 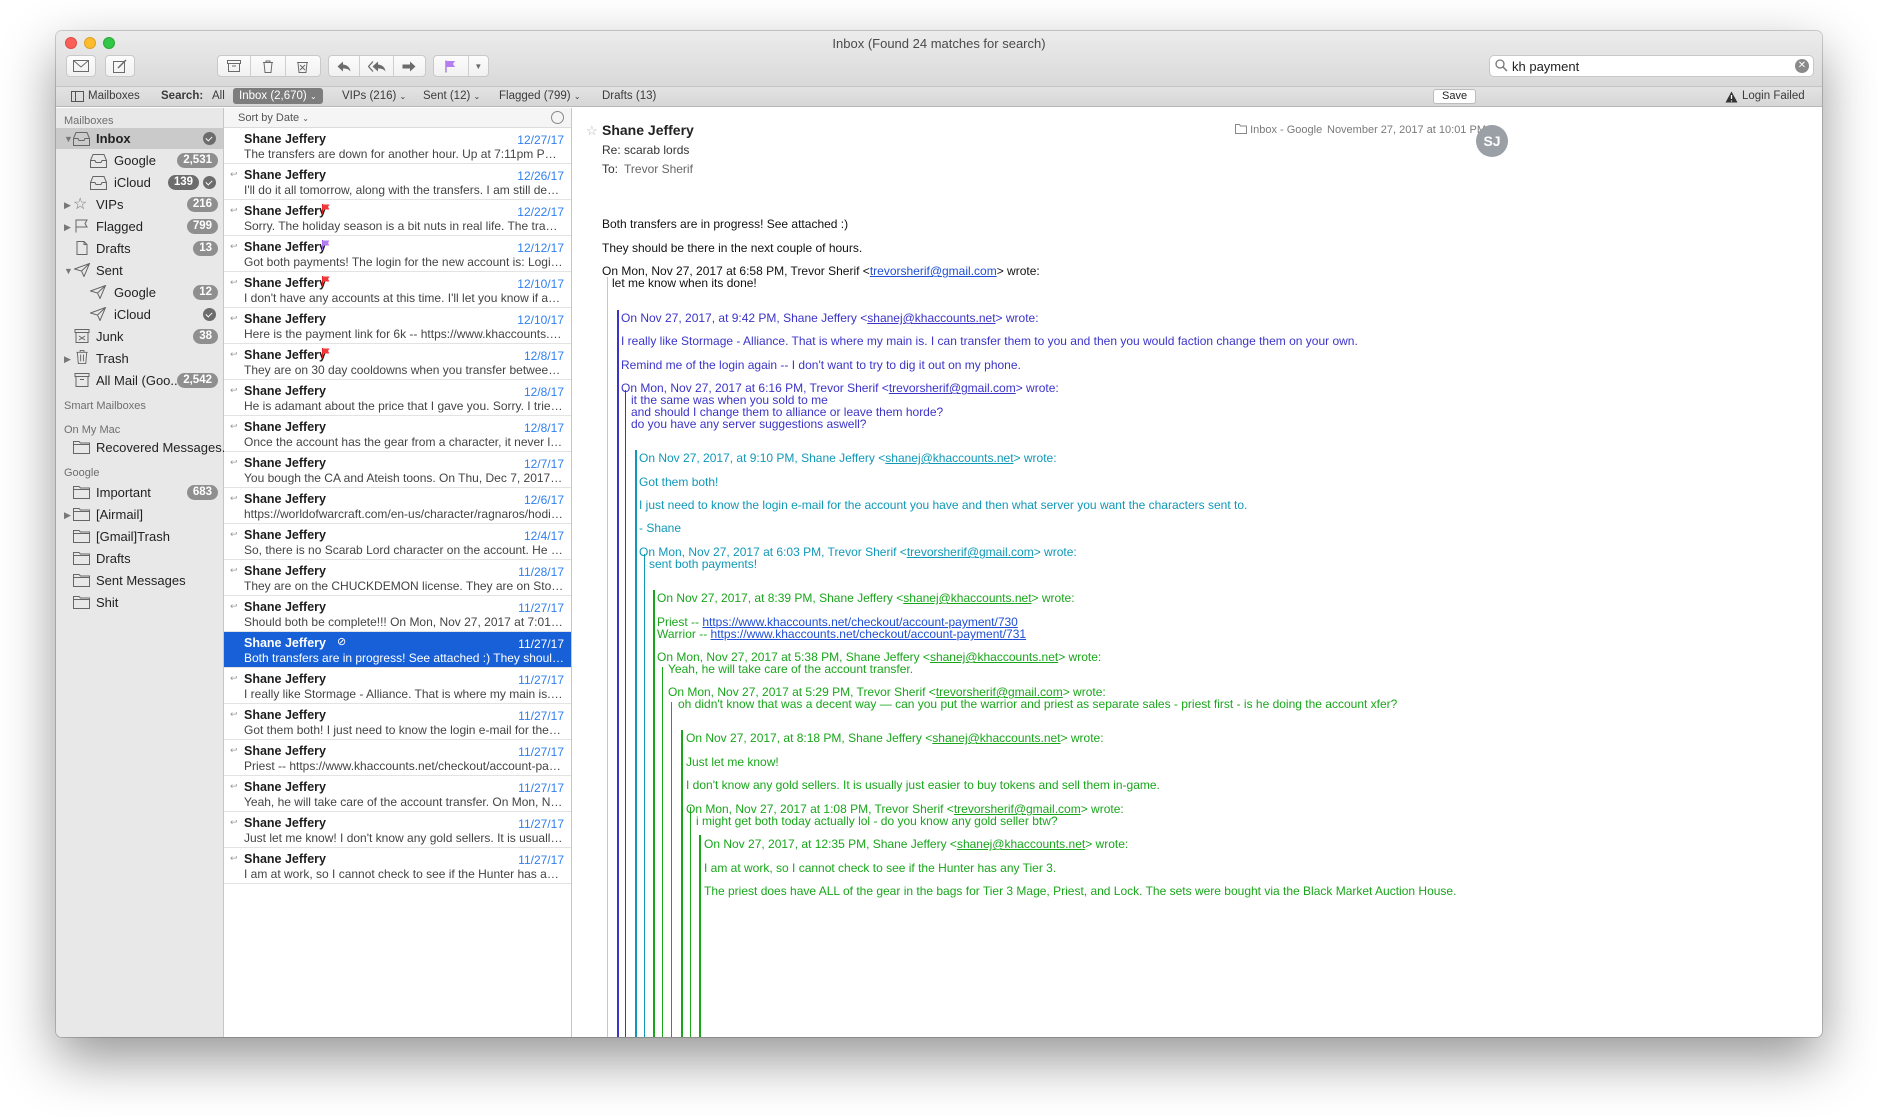 I want to click on replied-icon: ↩, so click(x=234, y=750).